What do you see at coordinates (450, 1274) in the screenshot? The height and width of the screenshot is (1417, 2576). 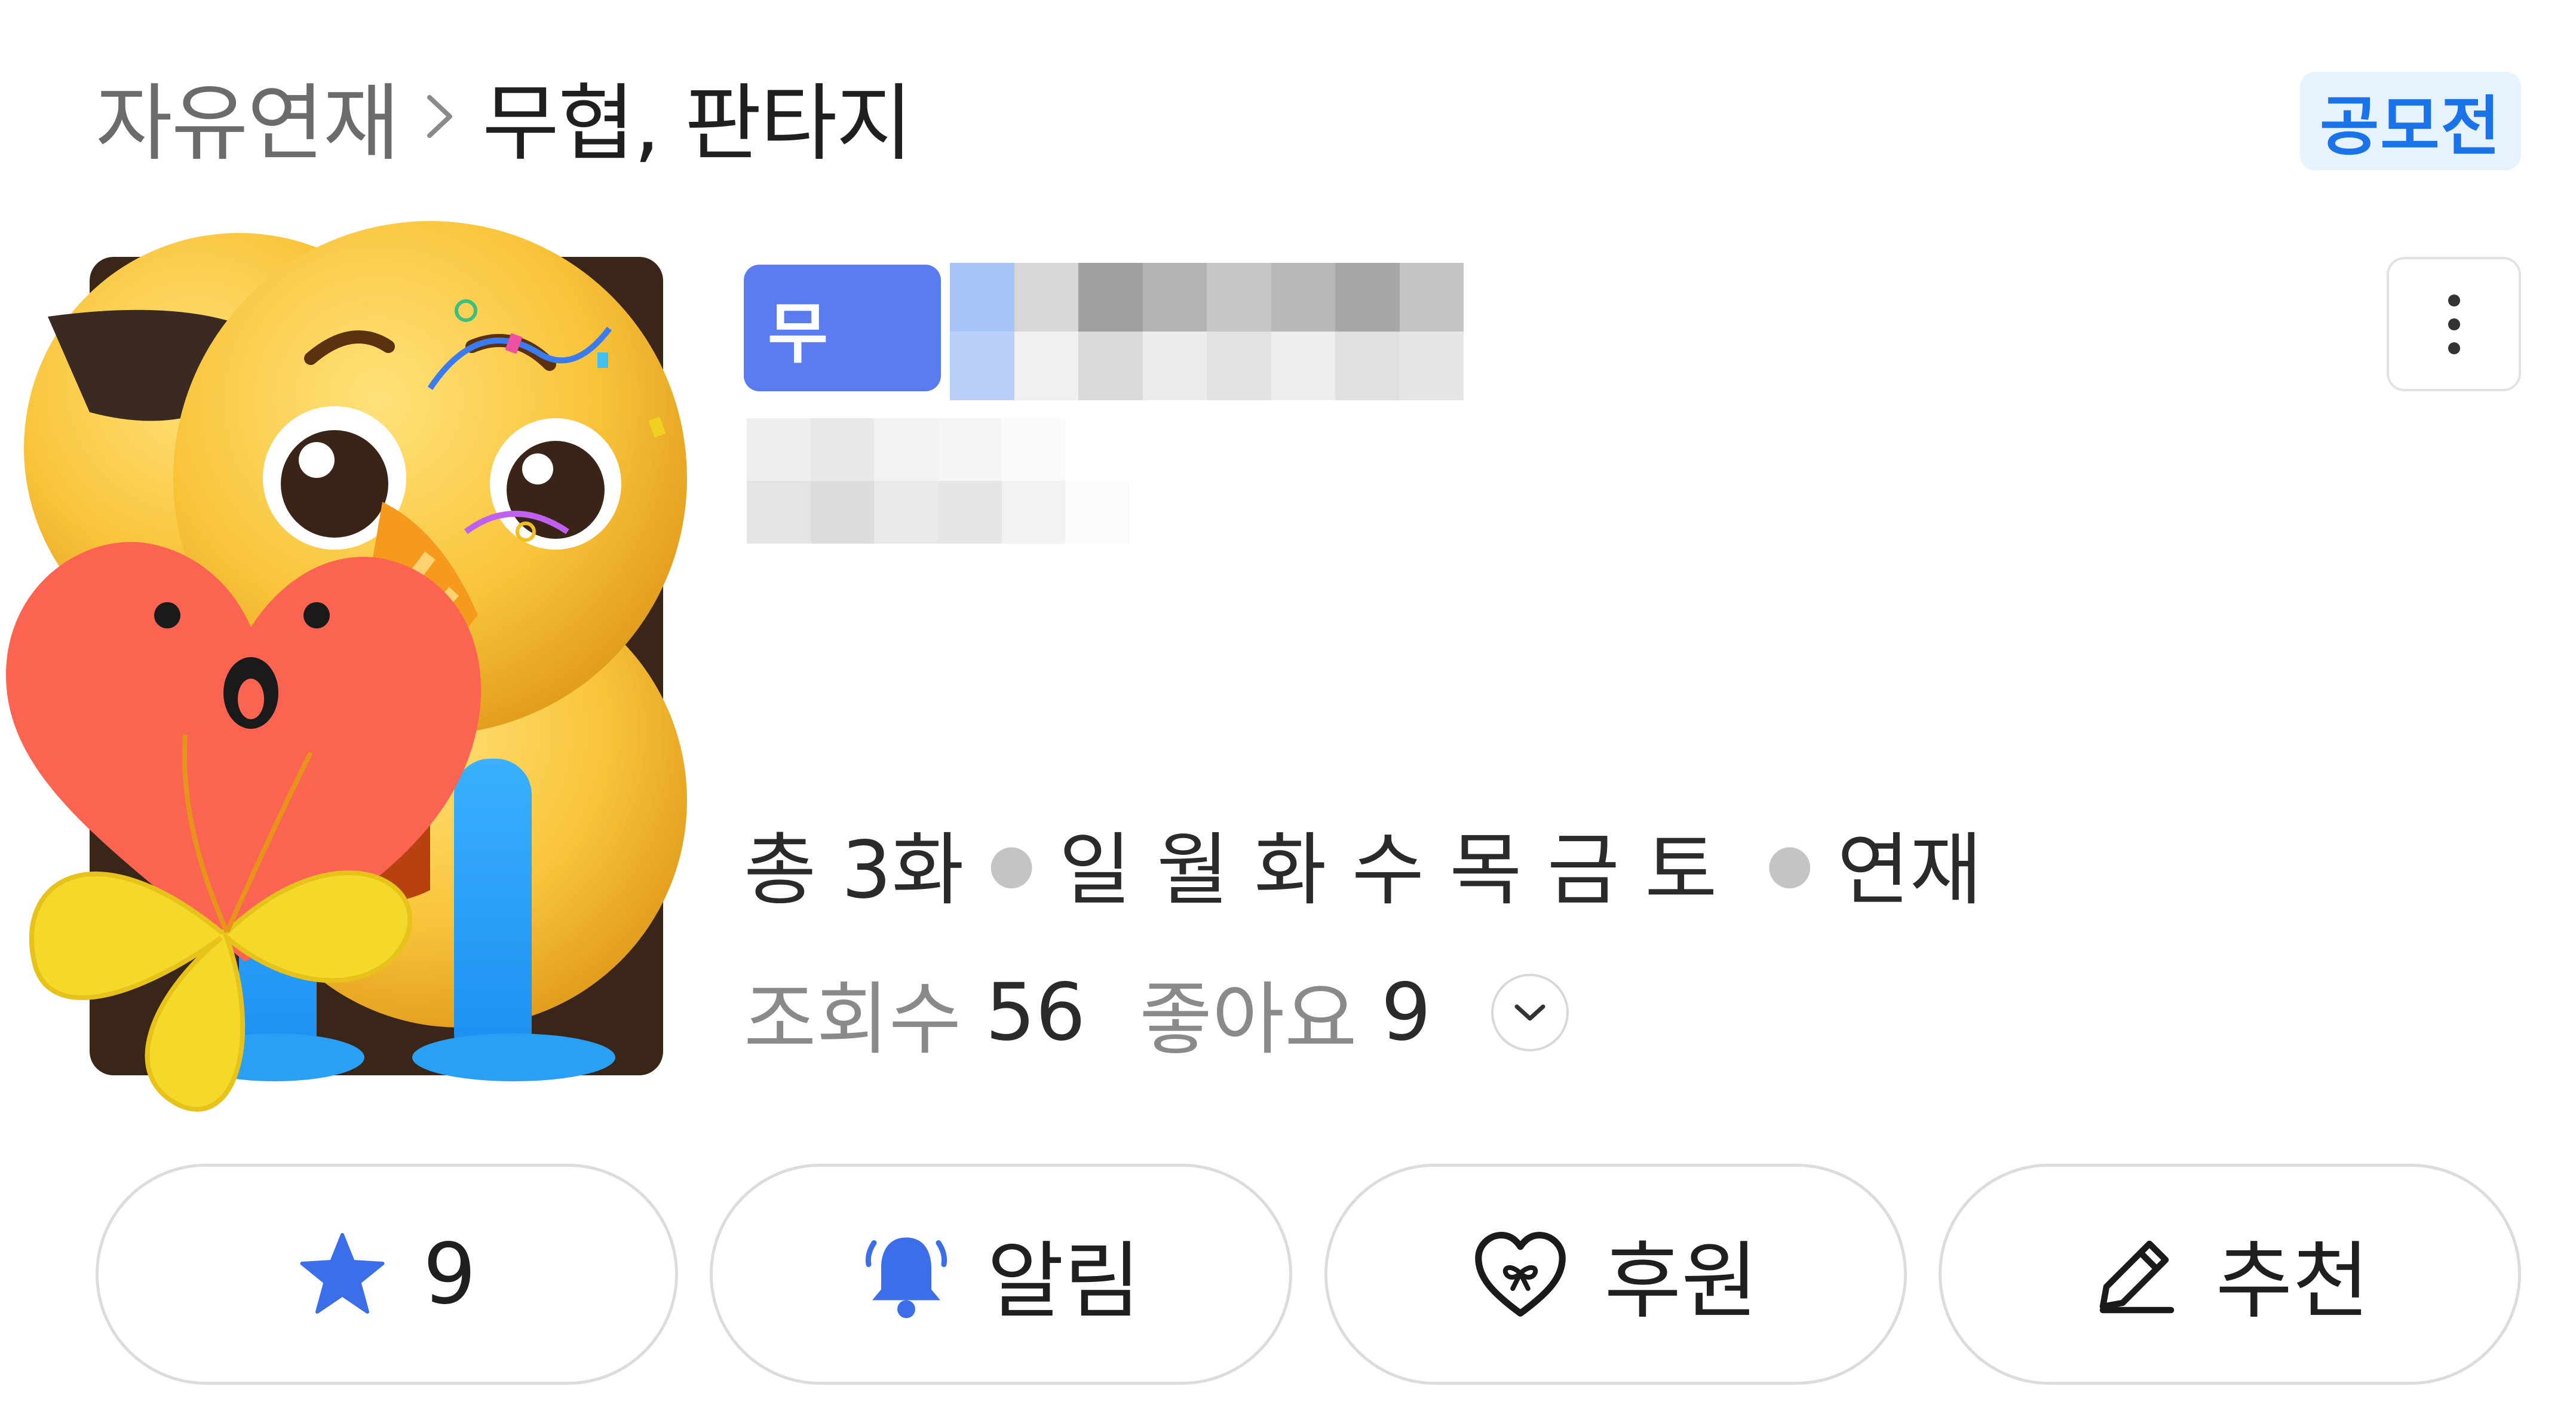 I see `favorite-count: 9` at bounding box center [450, 1274].